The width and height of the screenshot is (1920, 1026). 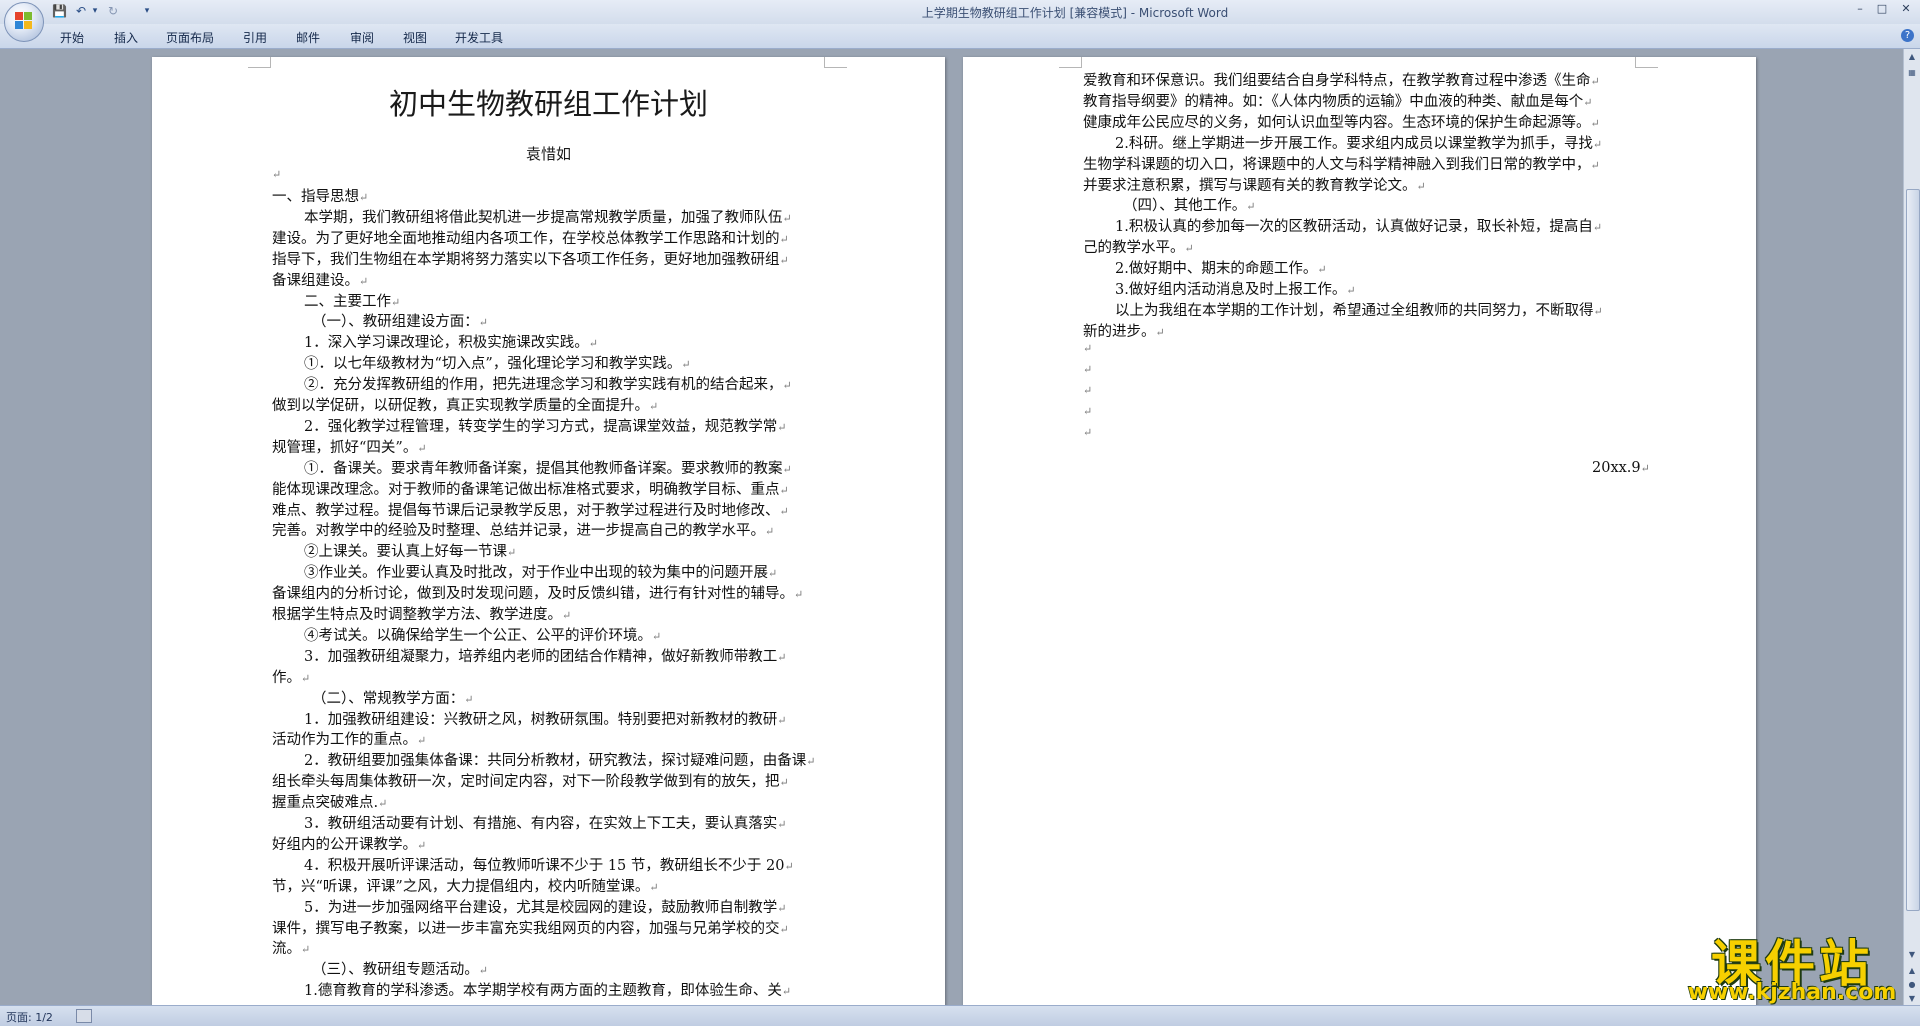 I want to click on document-line: 作。↵, so click(x=291, y=677).